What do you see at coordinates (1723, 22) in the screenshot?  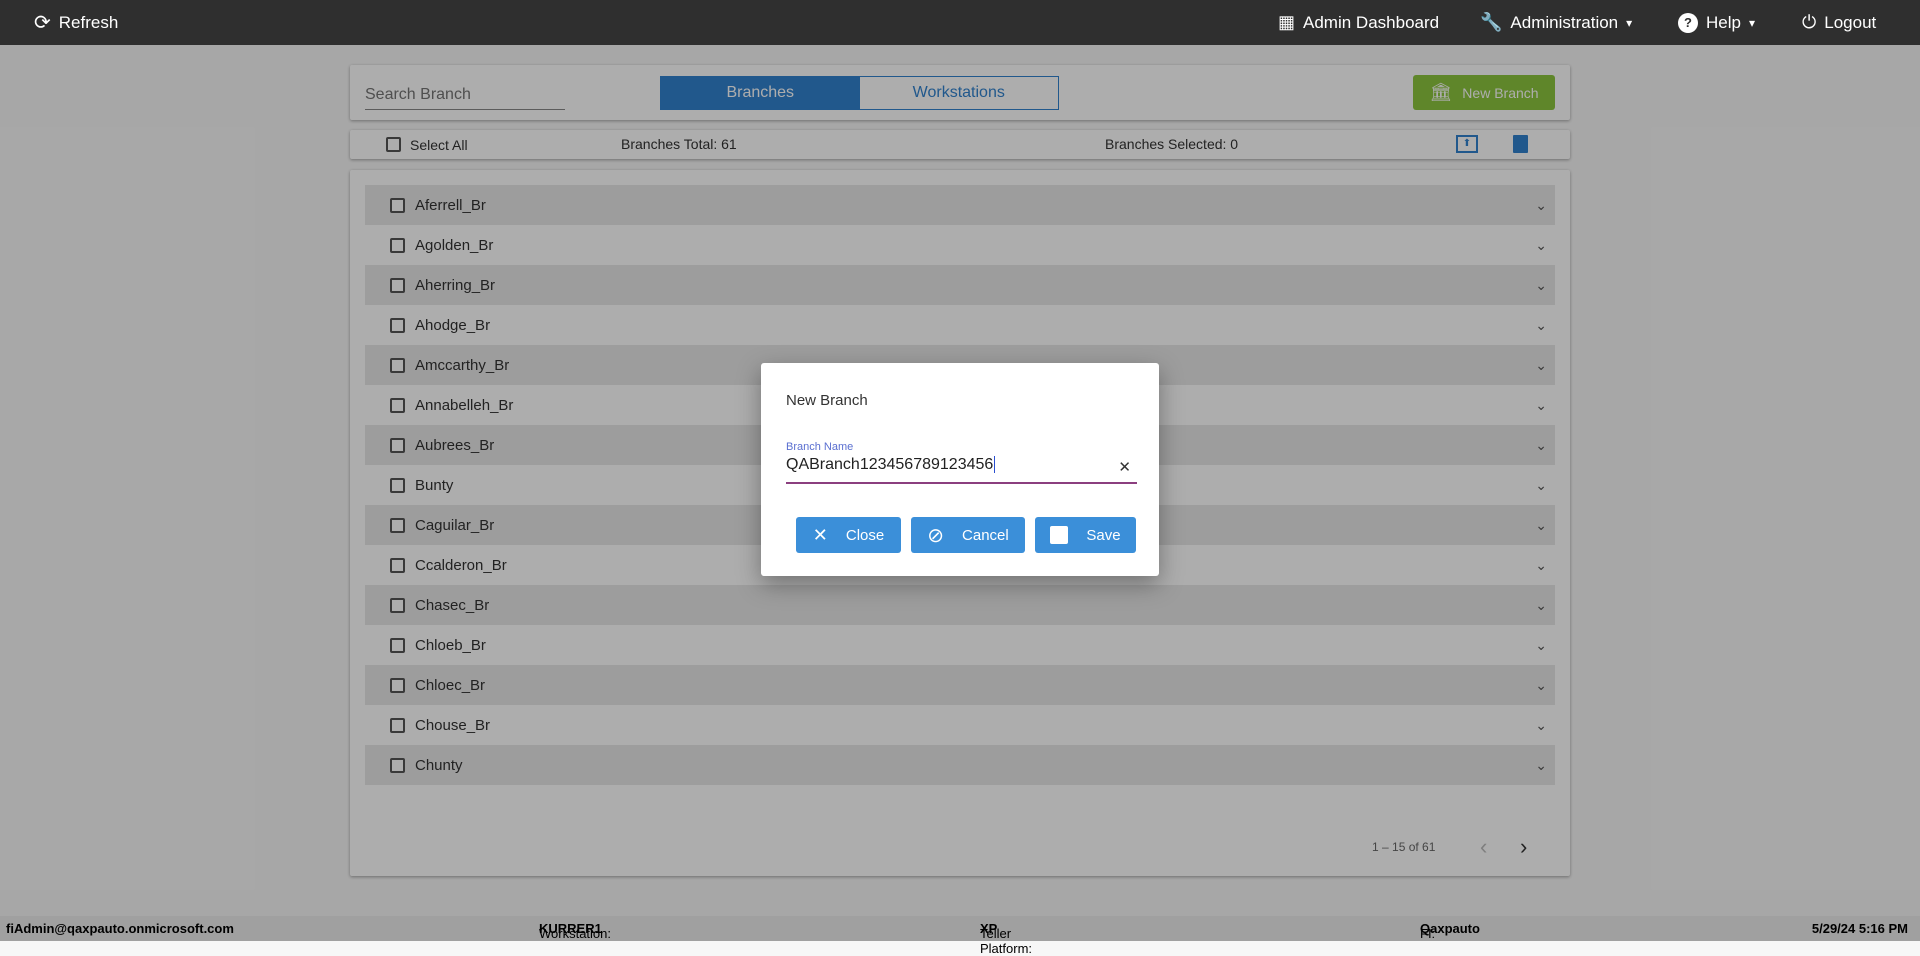 I see `help-label: Help` at bounding box center [1723, 22].